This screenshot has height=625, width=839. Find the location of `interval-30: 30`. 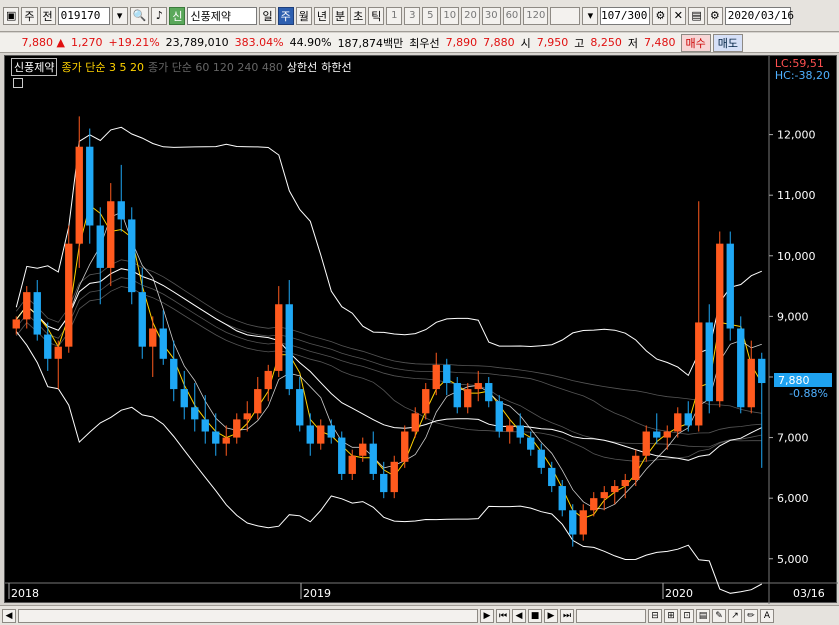

interval-30: 30 is located at coordinates (491, 15).